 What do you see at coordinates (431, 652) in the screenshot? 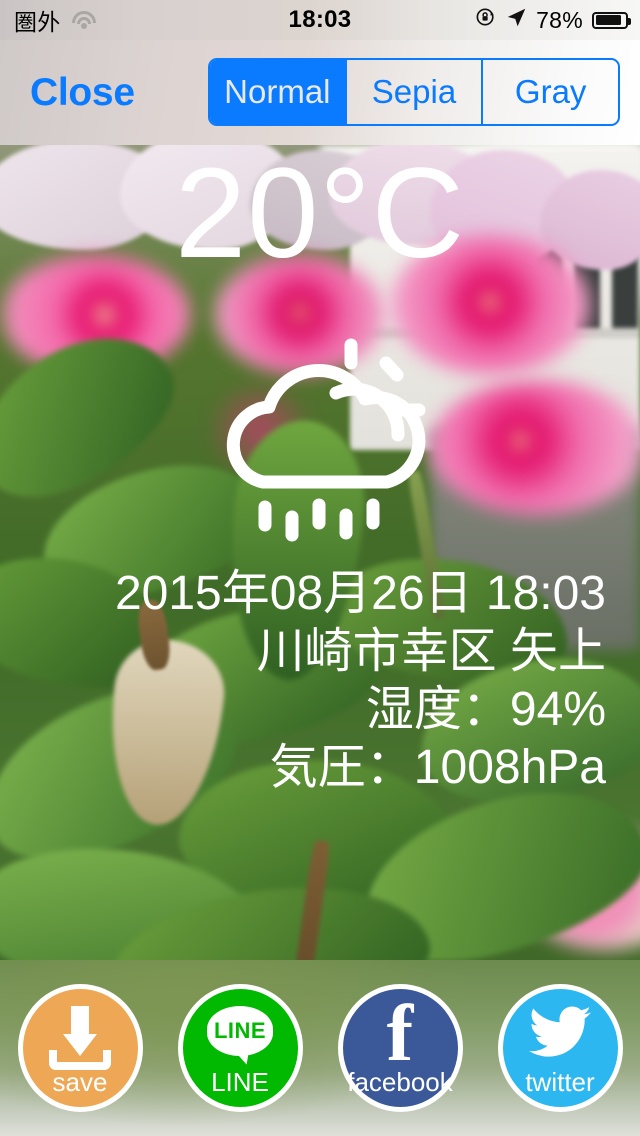
I see `weather-location: 川崎市幸区 矢上` at bounding box center [431, 652].